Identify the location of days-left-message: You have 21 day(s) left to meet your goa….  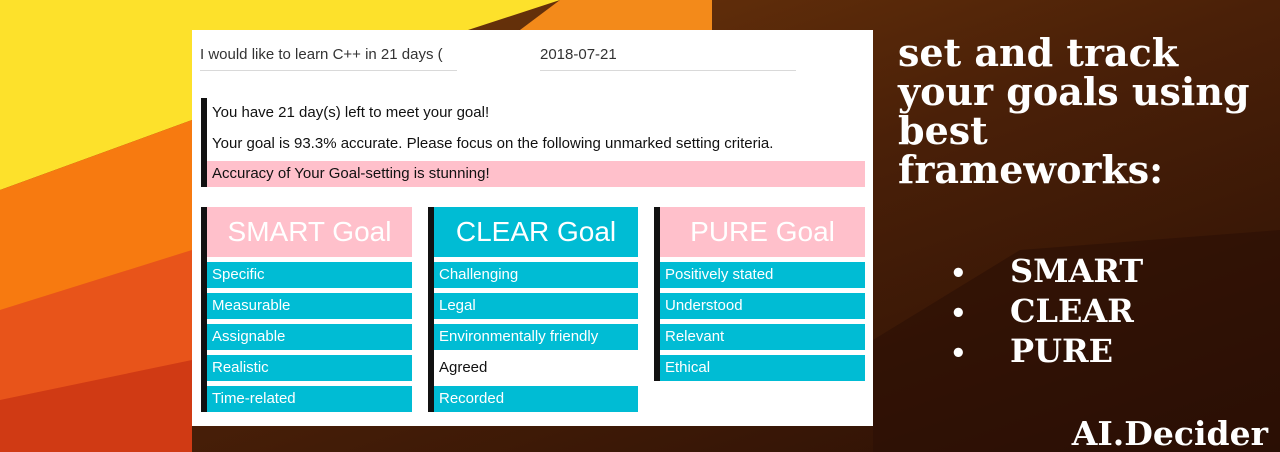
(351, 112).